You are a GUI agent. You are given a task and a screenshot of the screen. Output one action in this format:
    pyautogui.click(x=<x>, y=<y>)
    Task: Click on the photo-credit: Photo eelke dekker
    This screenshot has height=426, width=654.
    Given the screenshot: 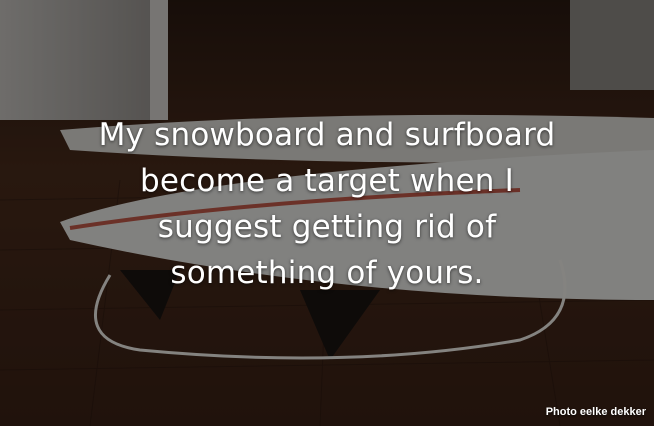 What is the action you would take?
    pyautogui.click(x=595, y=412)
    